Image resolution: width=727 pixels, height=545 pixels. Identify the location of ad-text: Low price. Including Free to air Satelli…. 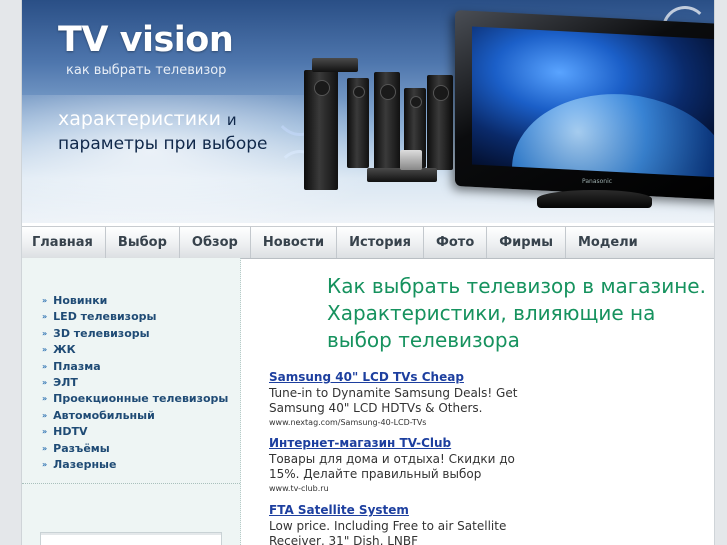
(388, 532).